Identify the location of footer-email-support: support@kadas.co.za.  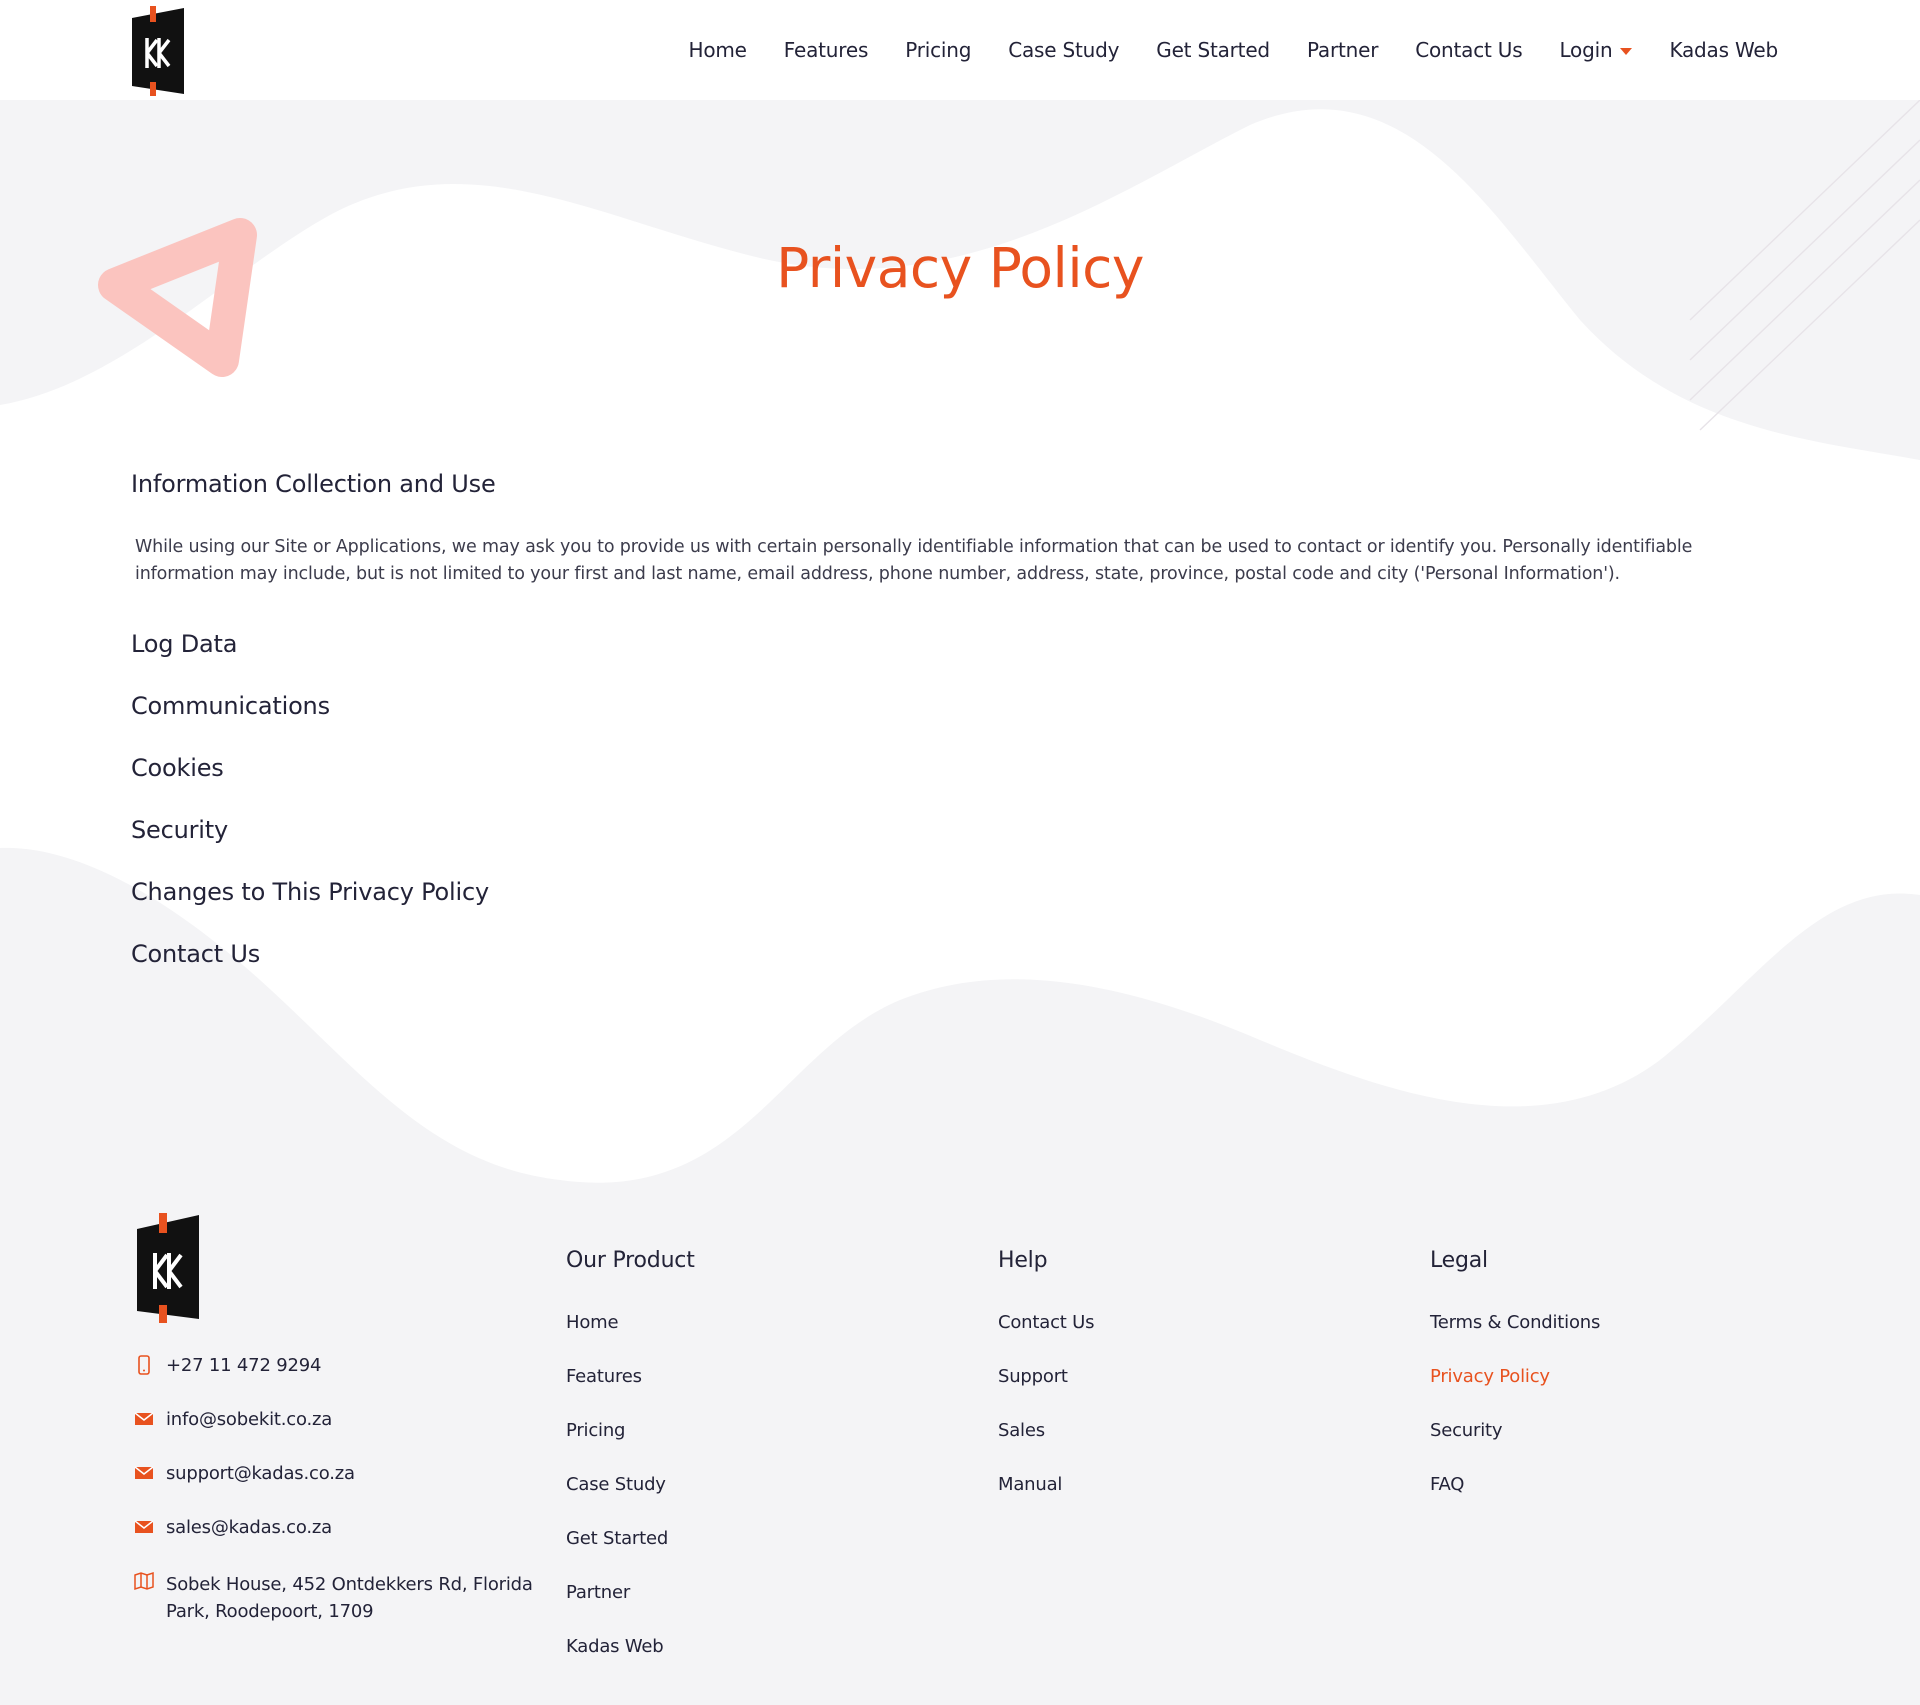
(244, 1473).